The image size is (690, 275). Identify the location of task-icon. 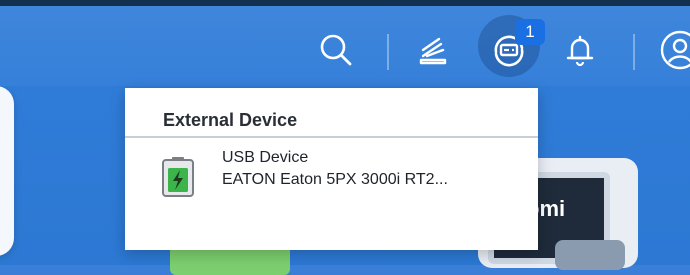
(433, 51).